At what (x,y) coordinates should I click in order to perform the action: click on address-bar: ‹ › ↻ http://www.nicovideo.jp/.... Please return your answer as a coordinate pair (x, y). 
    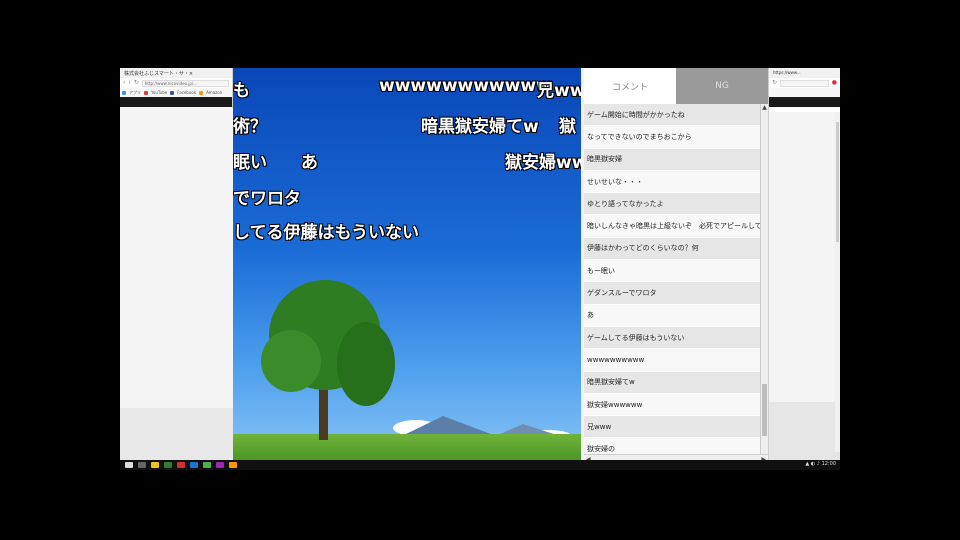
    Looking at the image, I should click on (176, 83).